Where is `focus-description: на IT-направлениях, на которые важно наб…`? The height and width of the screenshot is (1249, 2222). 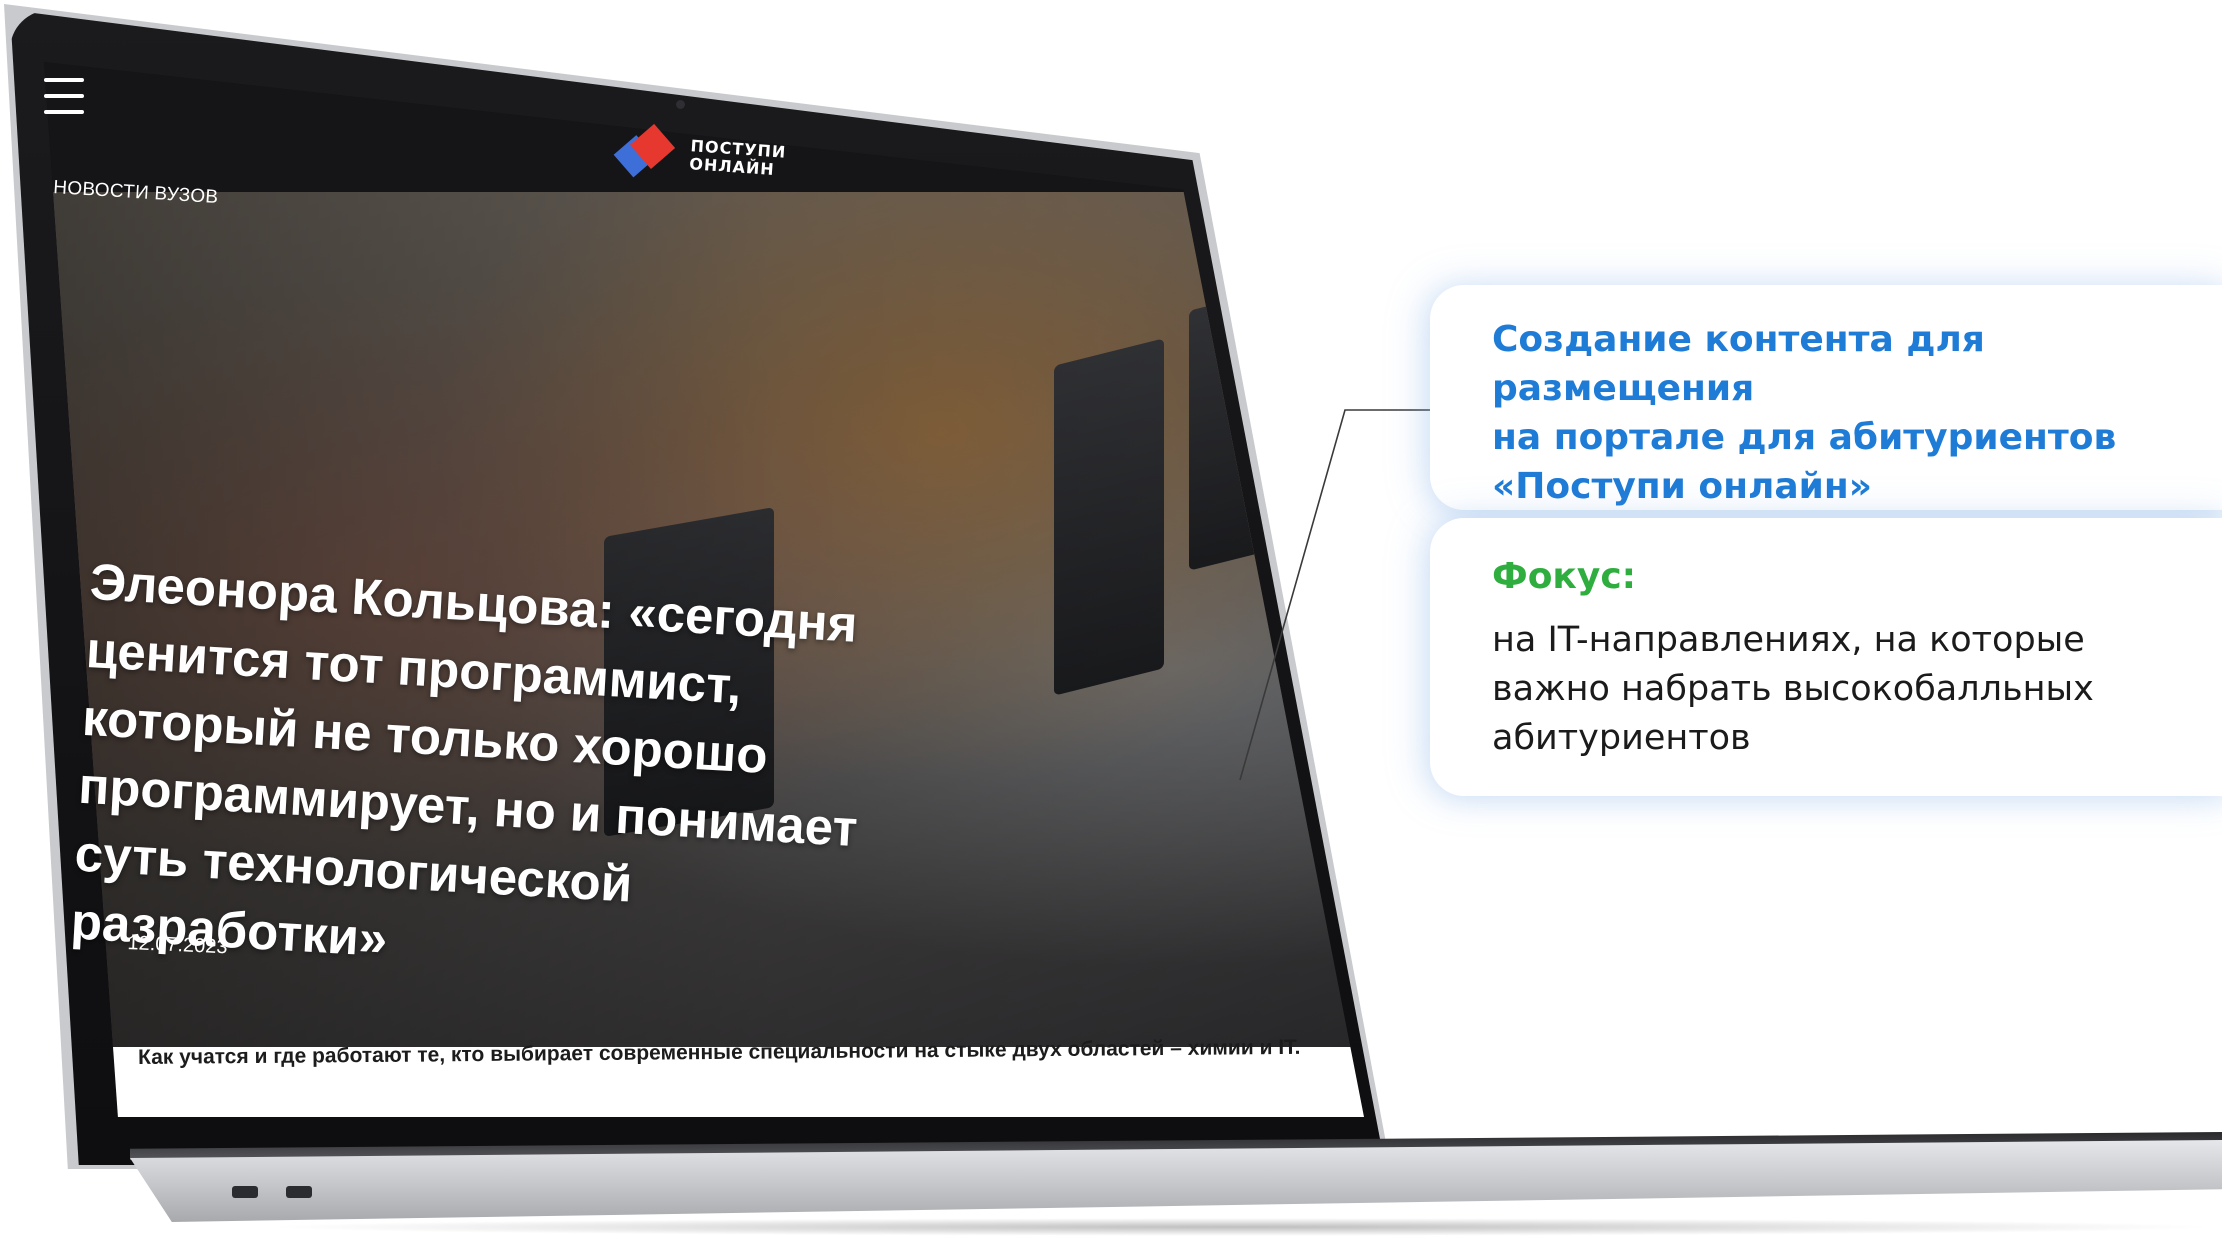 focus-description: на IT-направлениях, на которые важно наб… is located at coordinates (1793, 689).